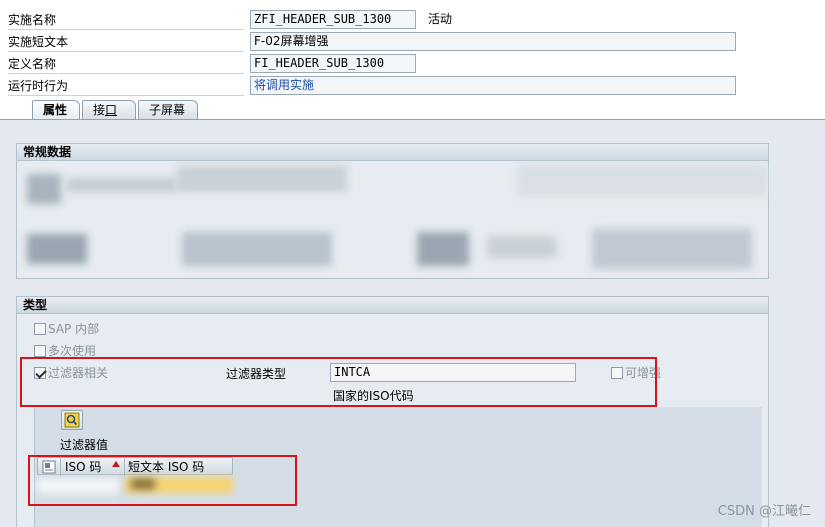  Describe the element at coordinates (392, 152) in the screenshot. I see `general-data-title: 常规数据` at that location.